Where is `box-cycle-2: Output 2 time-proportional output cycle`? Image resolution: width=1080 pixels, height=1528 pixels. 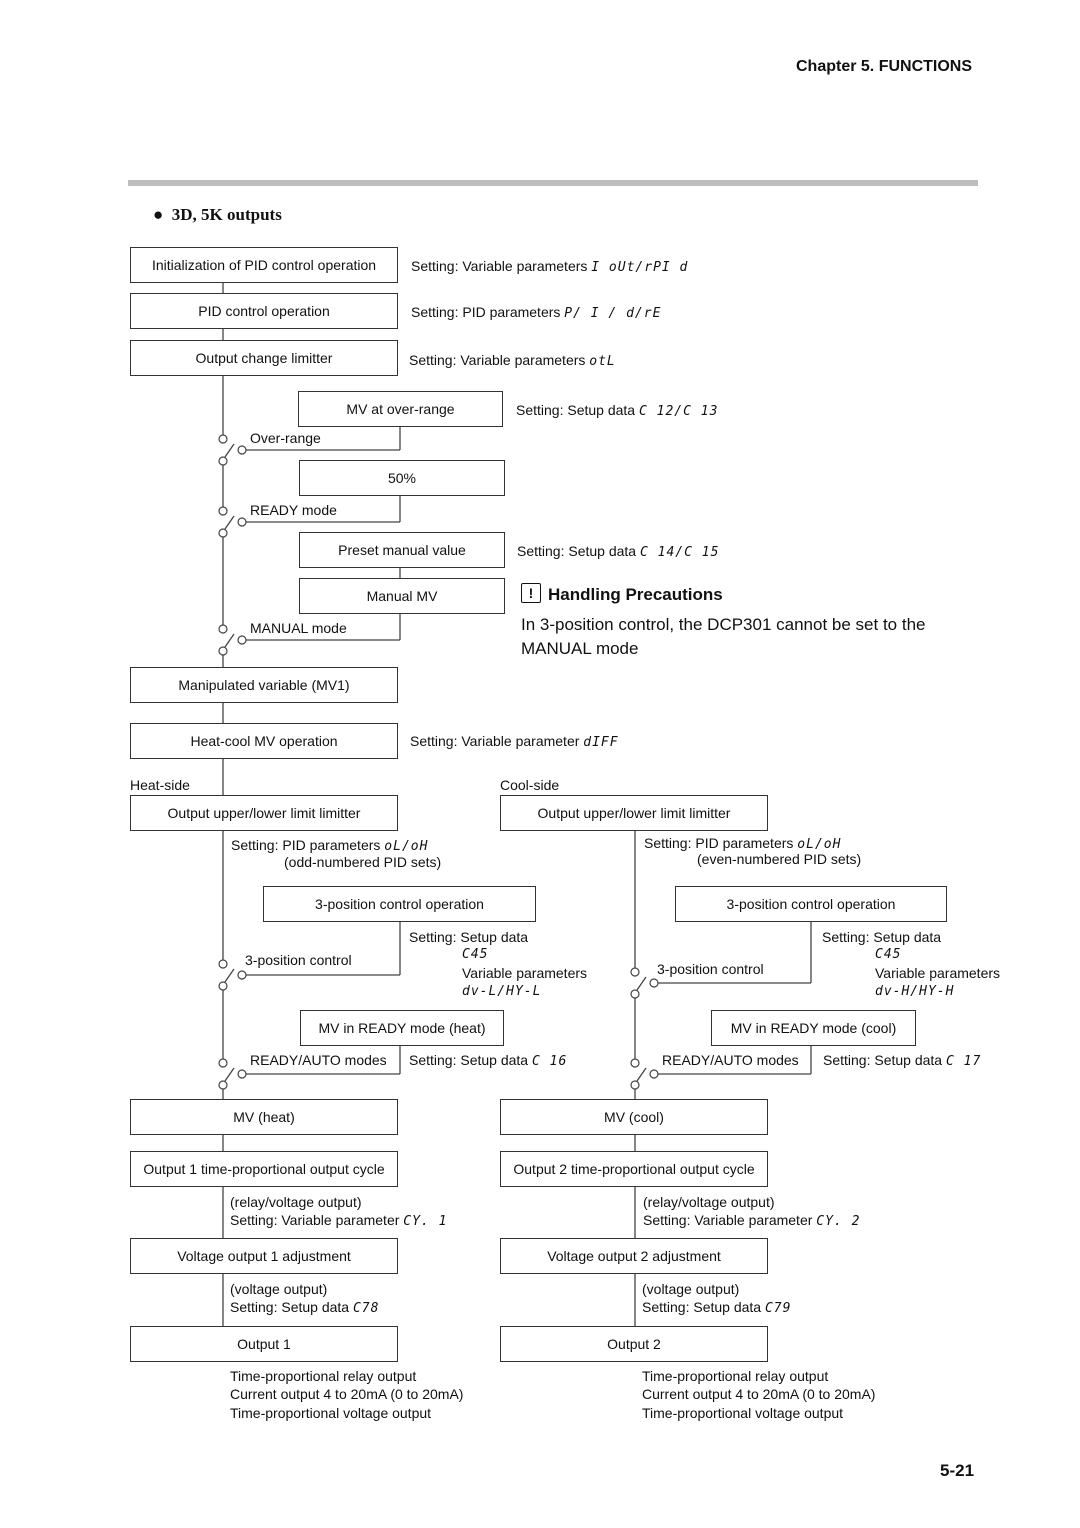
box-cycle-2: Output 2 time-proportional output cycle is located at coordinates (634, 1169).